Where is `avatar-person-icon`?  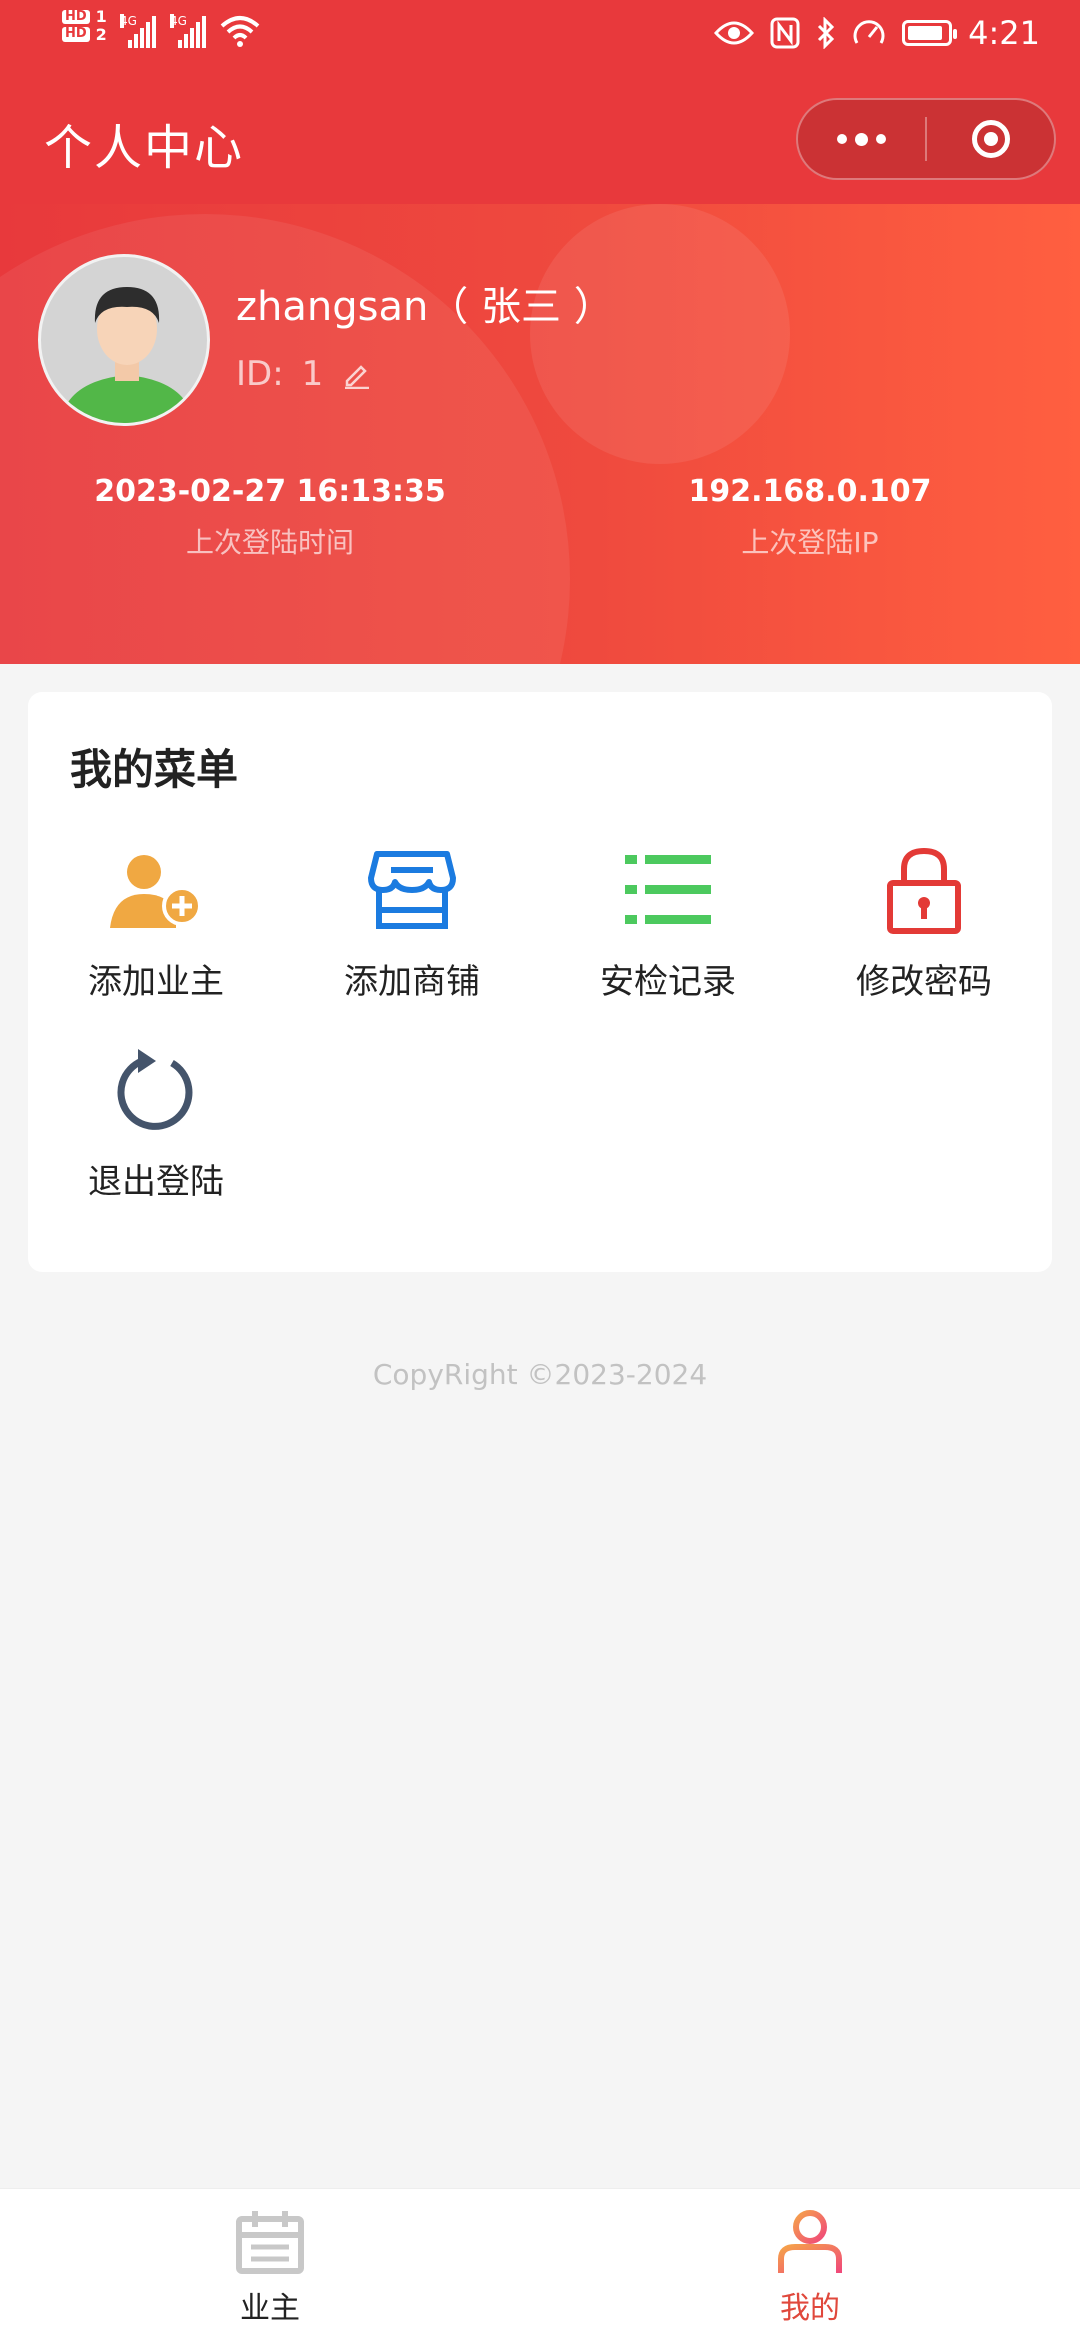 avatar-person-icon is located at coordinates (127, 355).